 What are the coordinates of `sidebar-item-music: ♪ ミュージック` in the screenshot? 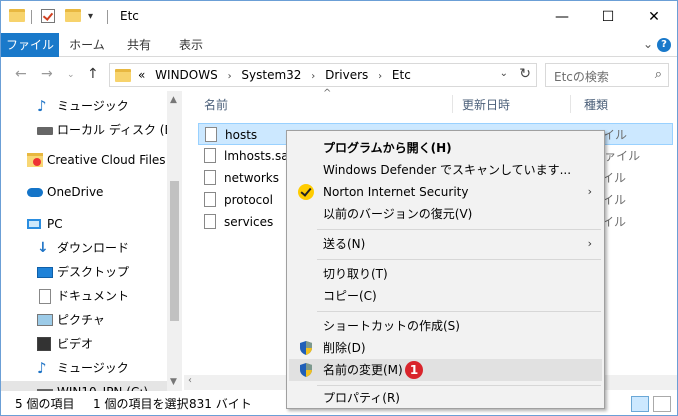 It's located at (87, 106).